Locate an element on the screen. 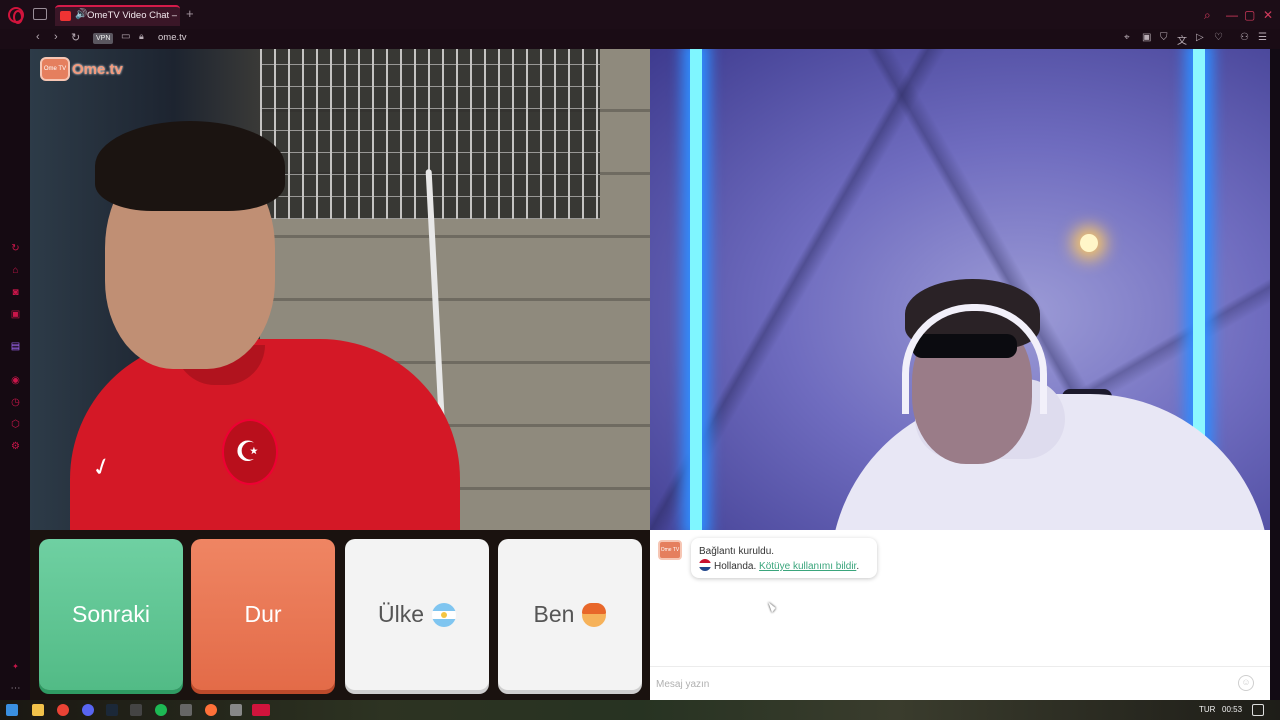 Image resolution: width=1280 pixels, height=720 pixels. browser-tab-ometv: 🔊 OmeTV Video Chat — is located at coordinates (117, 15).